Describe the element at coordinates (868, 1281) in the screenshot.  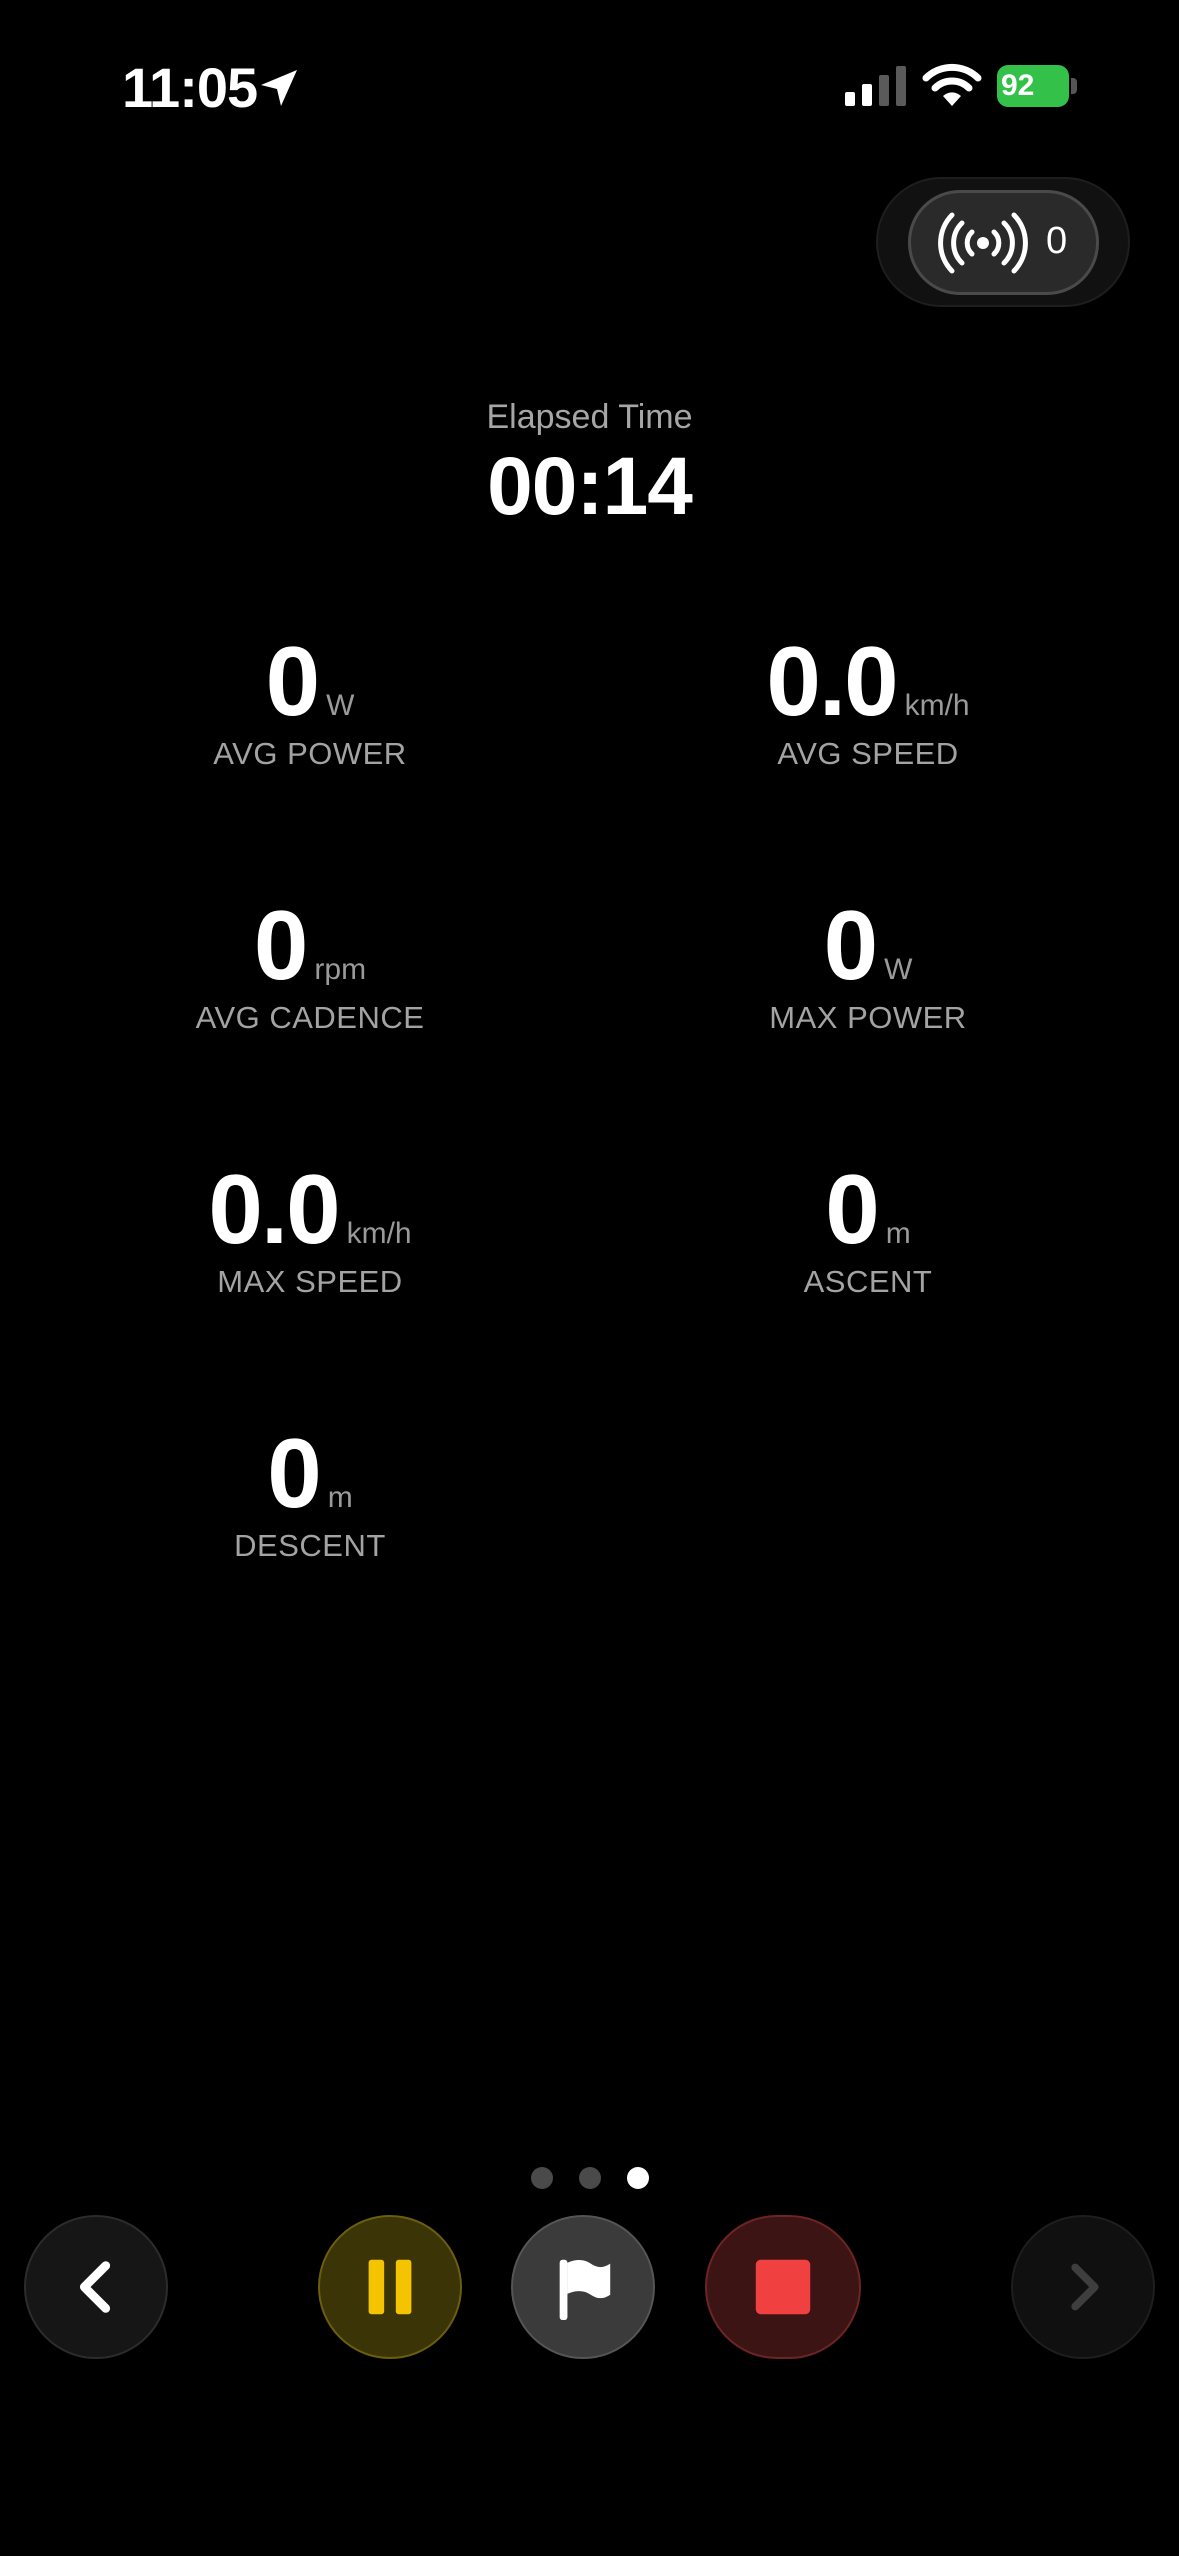
I see `metric-label: ASCENT` at that location.